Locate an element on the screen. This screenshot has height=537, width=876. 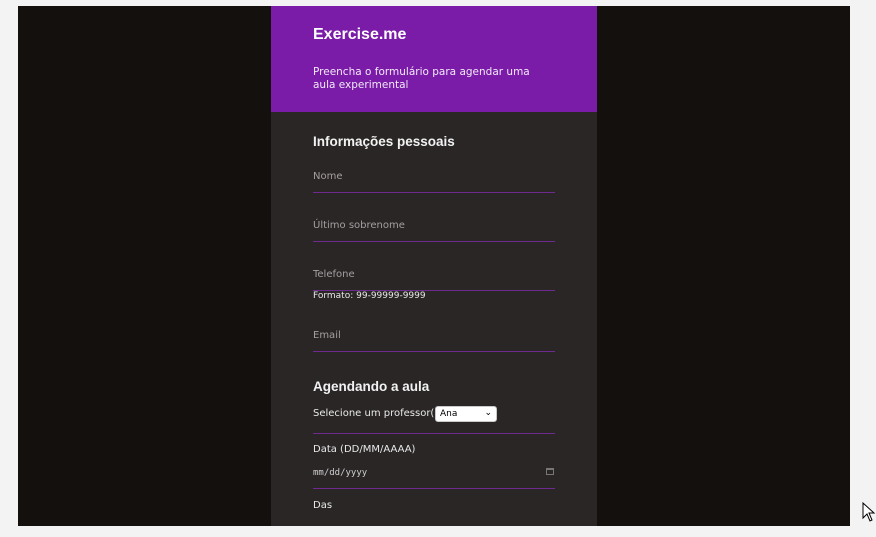
date-underline is located at coordinates (434, 488).